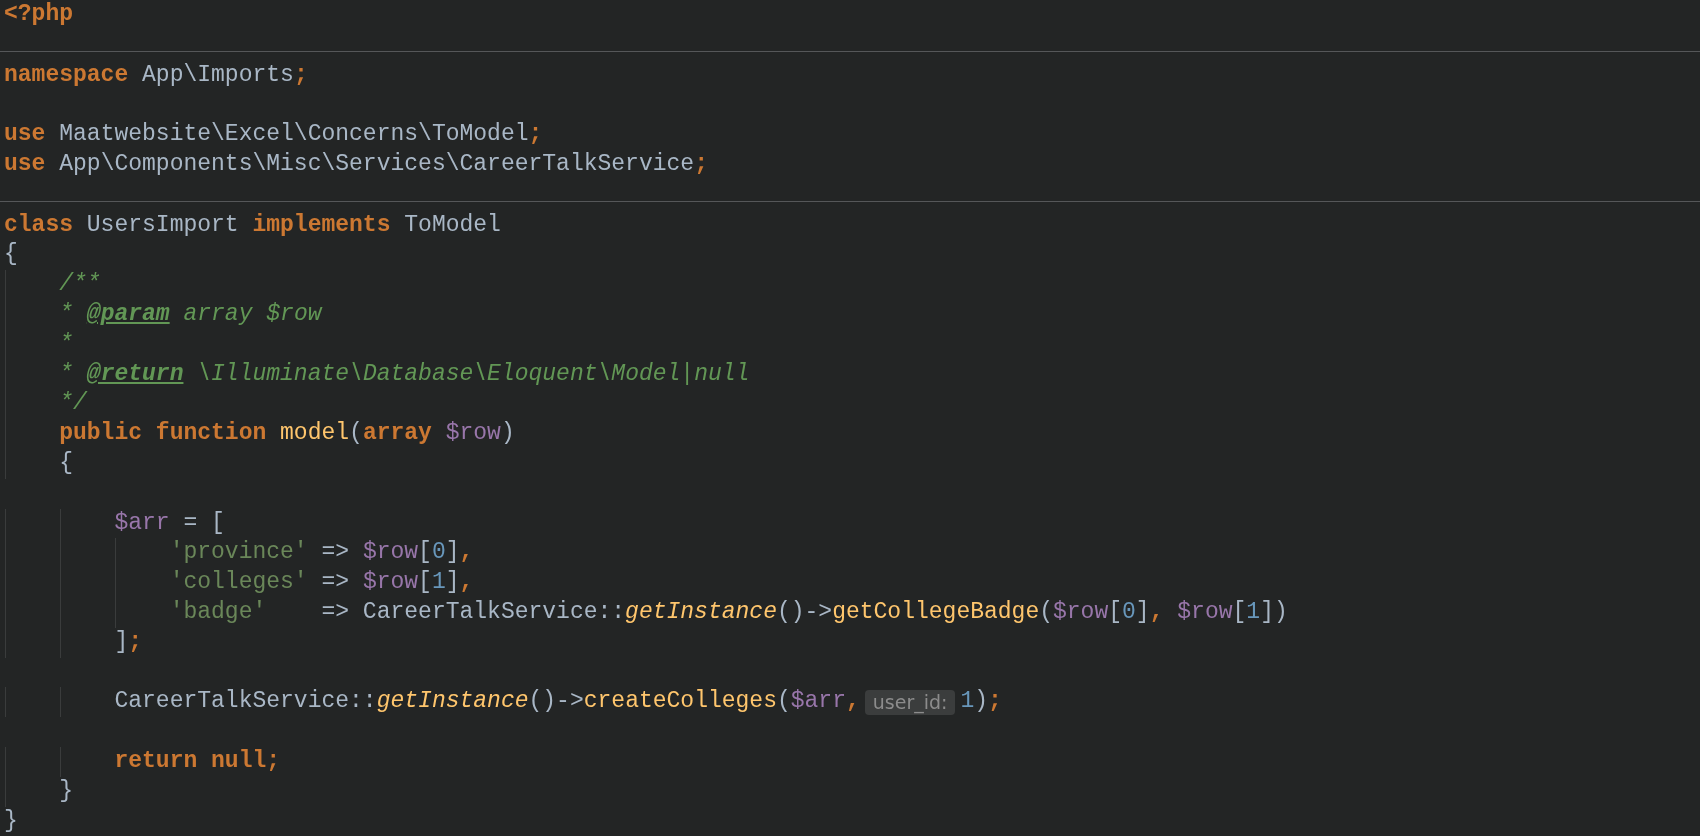 Image resolution: width=1700 pixels, height=836 pixels. What do you see at coordinates (169, 523) in the screenshot?
I see `code-line: $arr = [` at bounding box center [169, 523].